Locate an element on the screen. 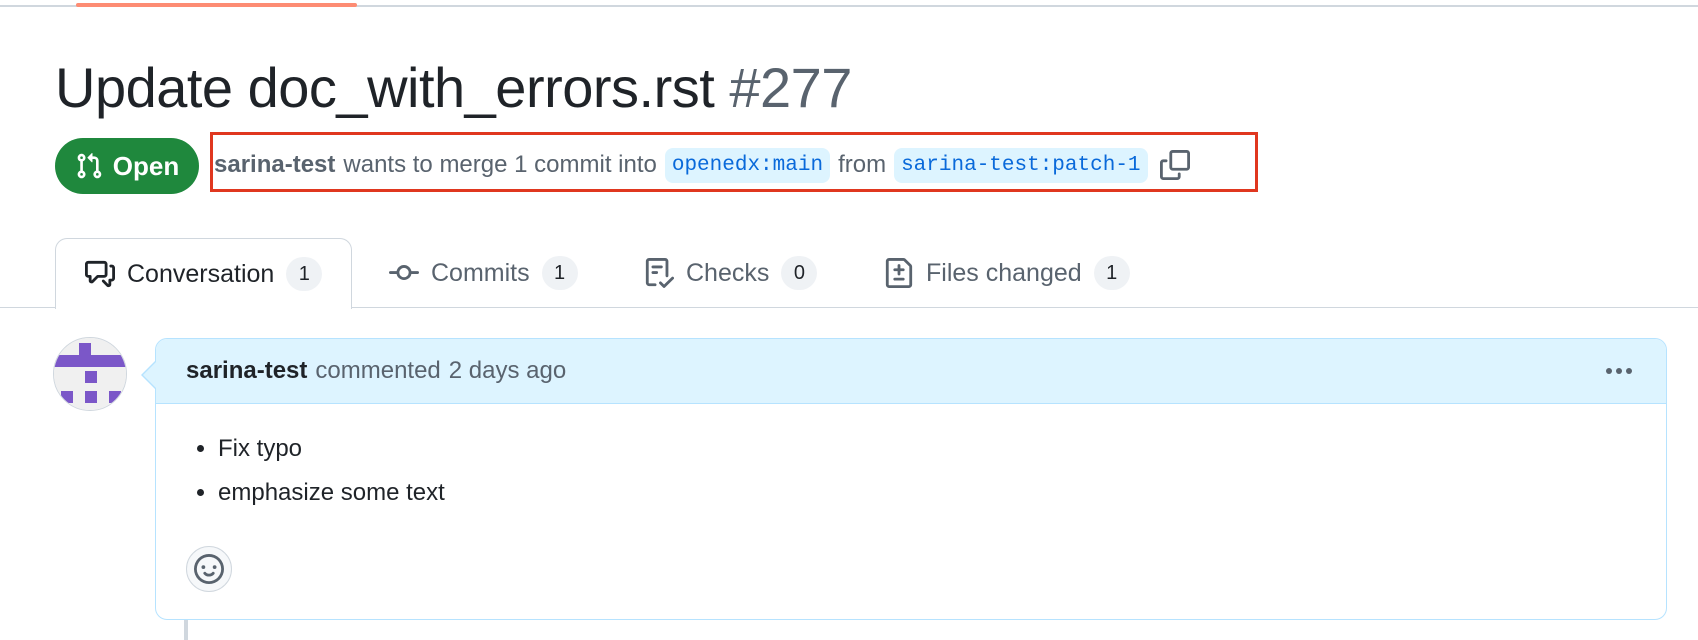 This screenshot has width=1698, height=640. comment-header: sarina-test commented 2 days ago is located at coordinates (911, 371).